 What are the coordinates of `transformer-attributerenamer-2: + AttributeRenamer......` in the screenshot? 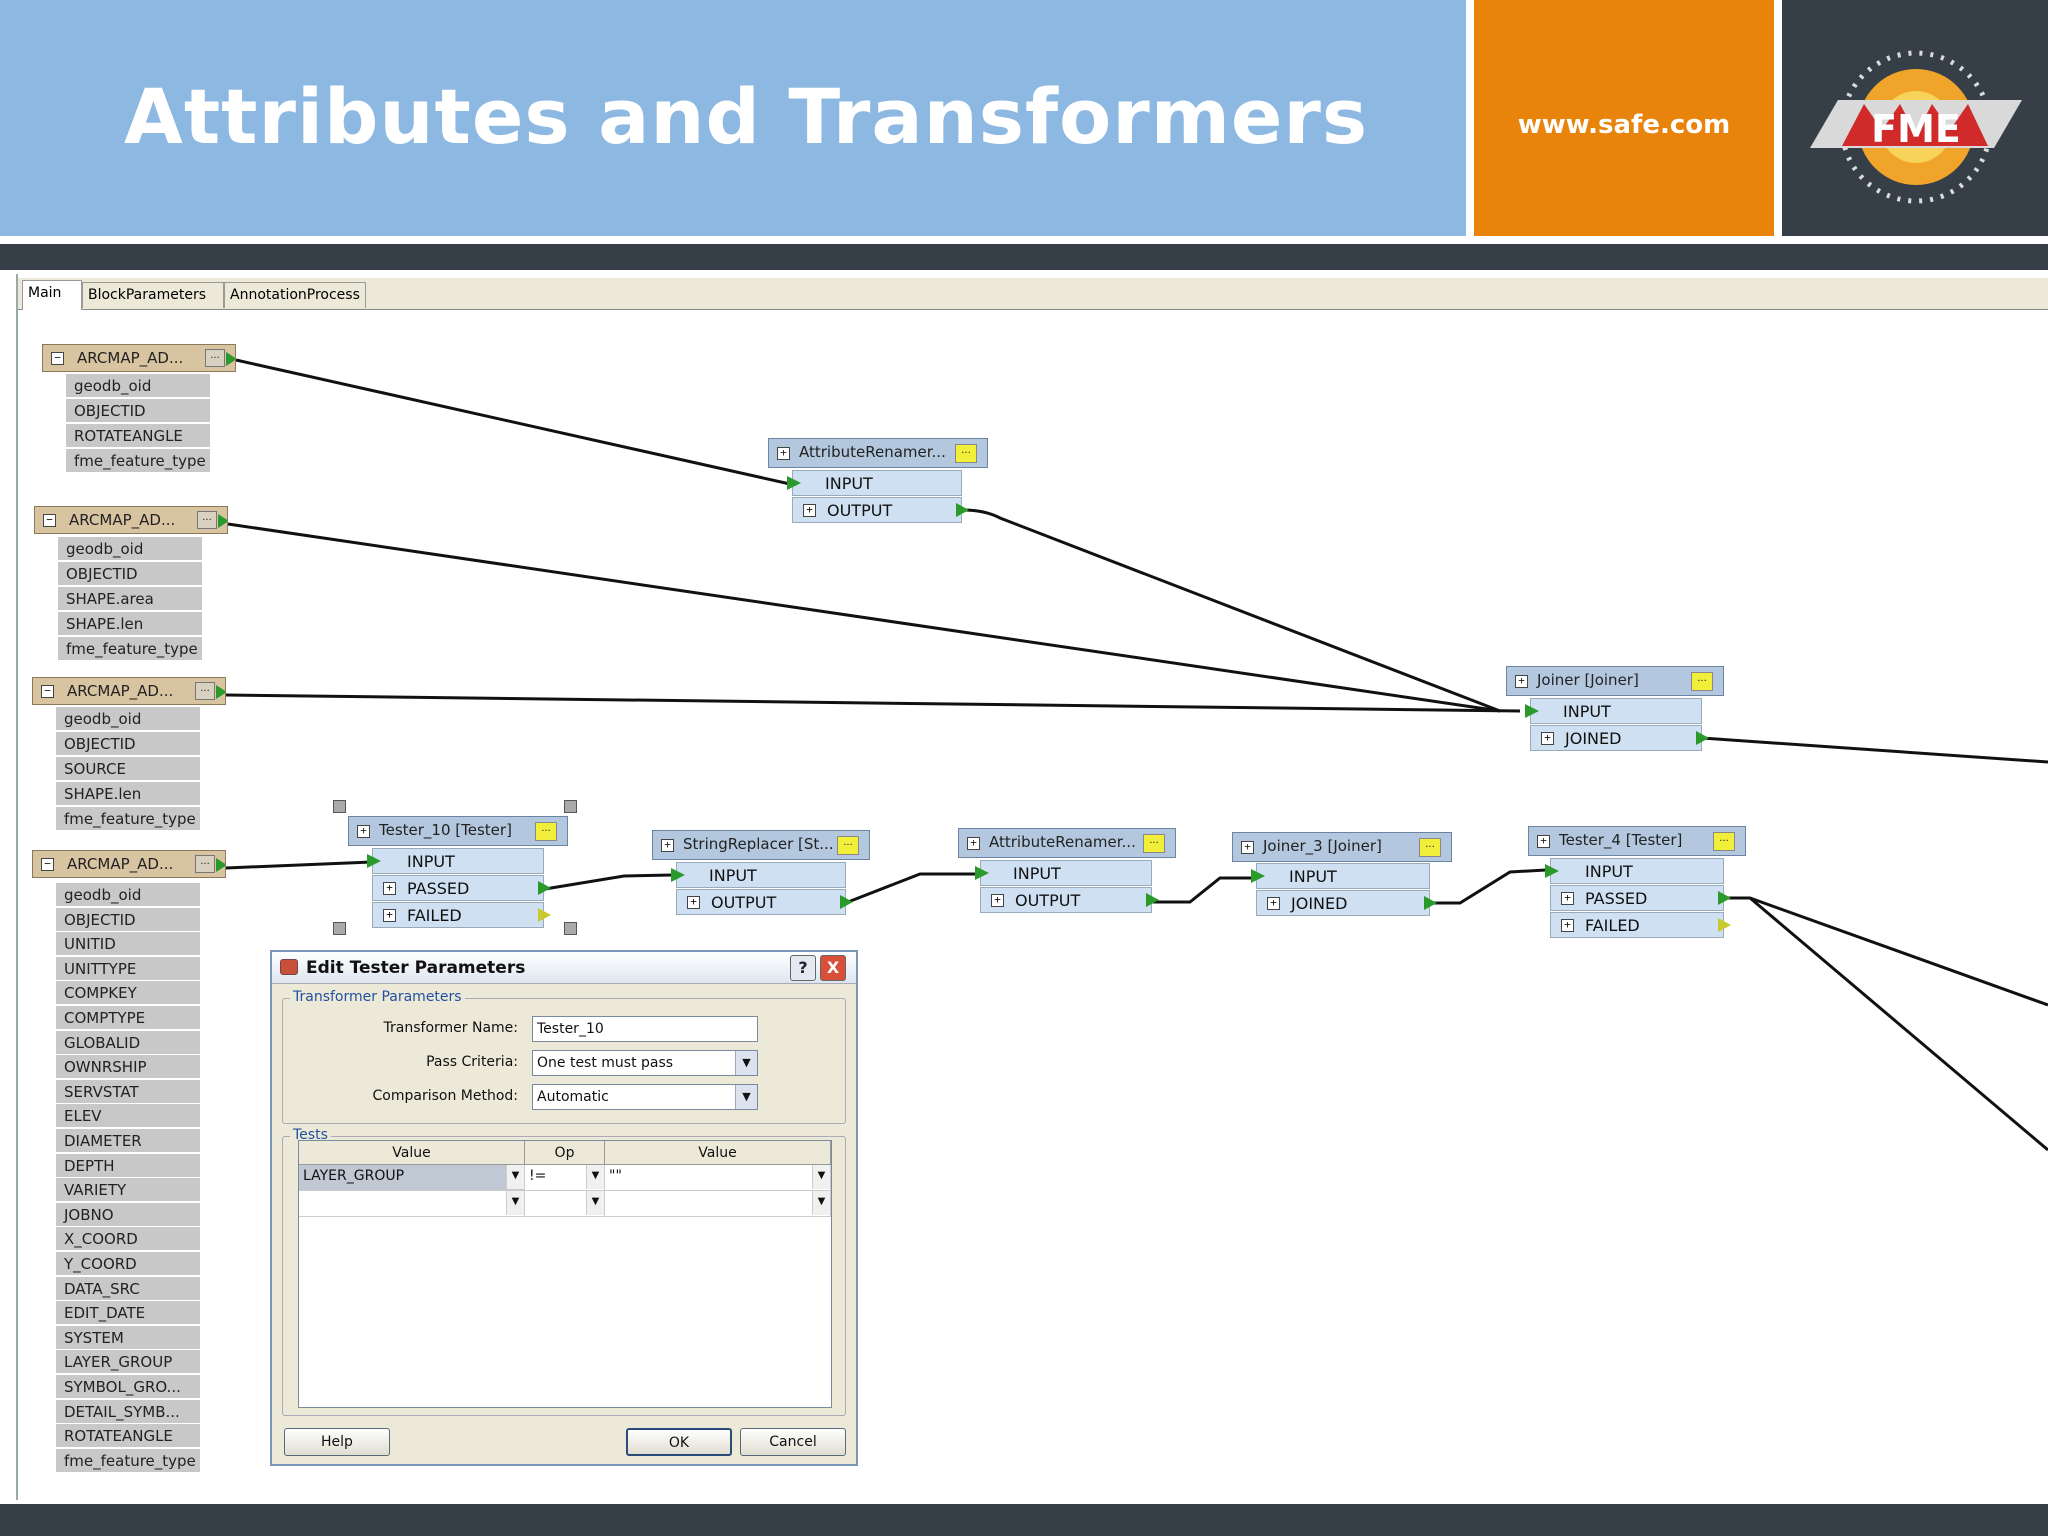 It's located at (1067, 843).